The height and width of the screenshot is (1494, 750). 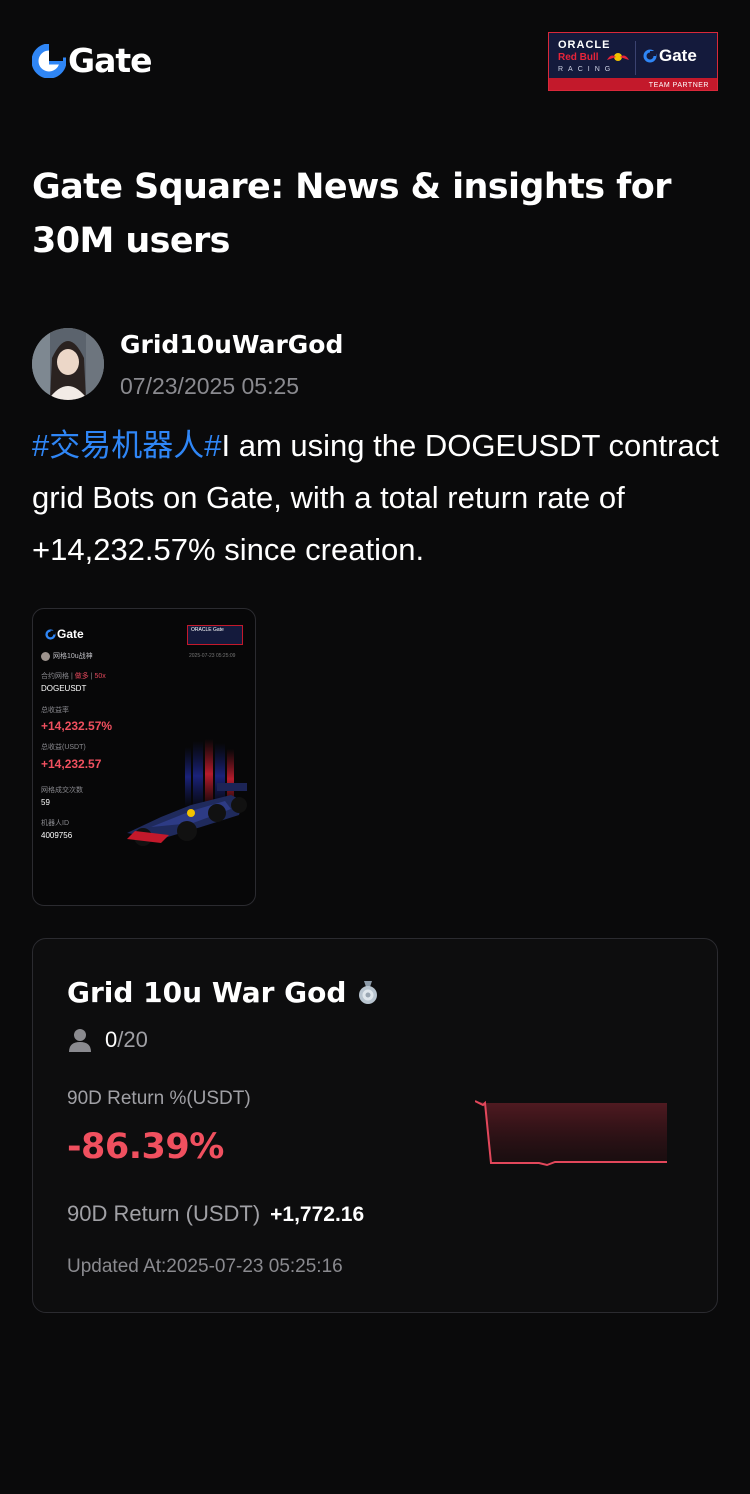 I want to click on followers-current: 0, so click(x=111, y=1039).